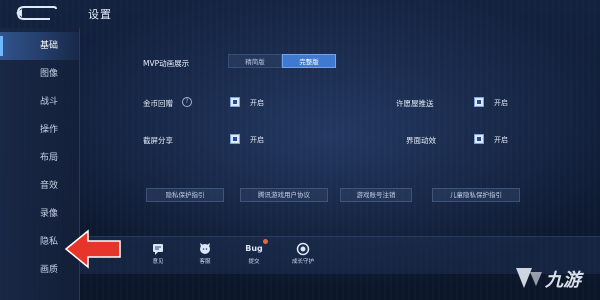 This screenshot has width=600, height=300. I want to click on wish-house-push-value: 开启, so click(501, 103).